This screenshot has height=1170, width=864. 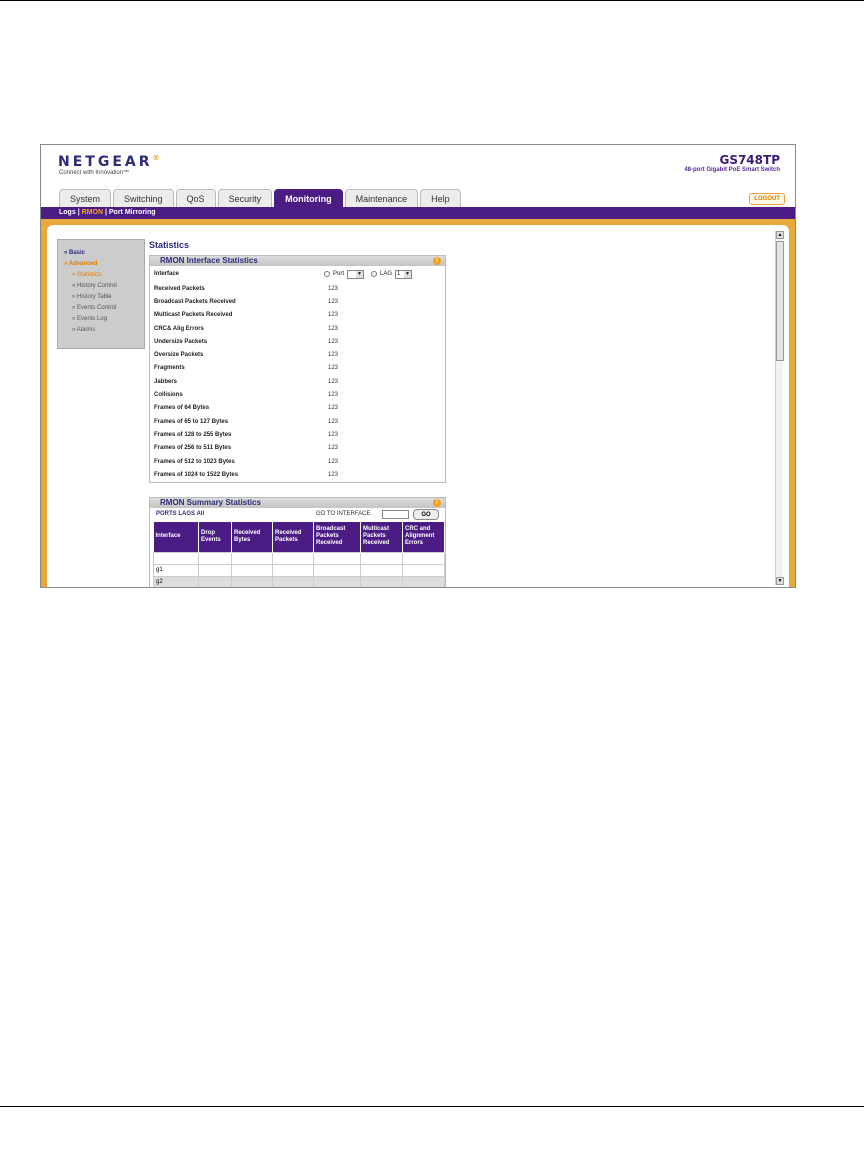 What do you see at coordinates (432, 0) in the screenshot?
I see `page-top-rule` at bounding box center [432, 0].